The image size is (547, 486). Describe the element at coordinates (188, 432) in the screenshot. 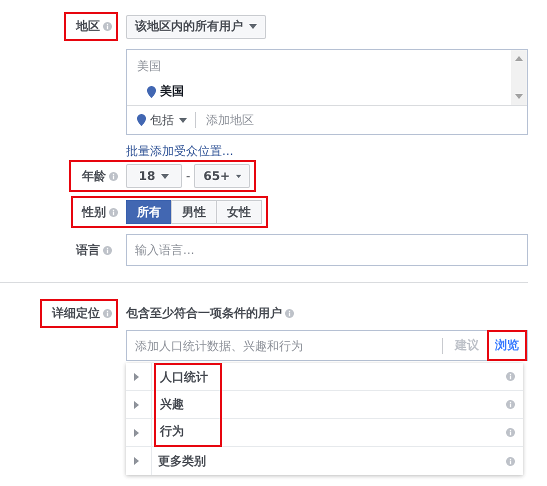

I see `category-label: 行为` at that location.